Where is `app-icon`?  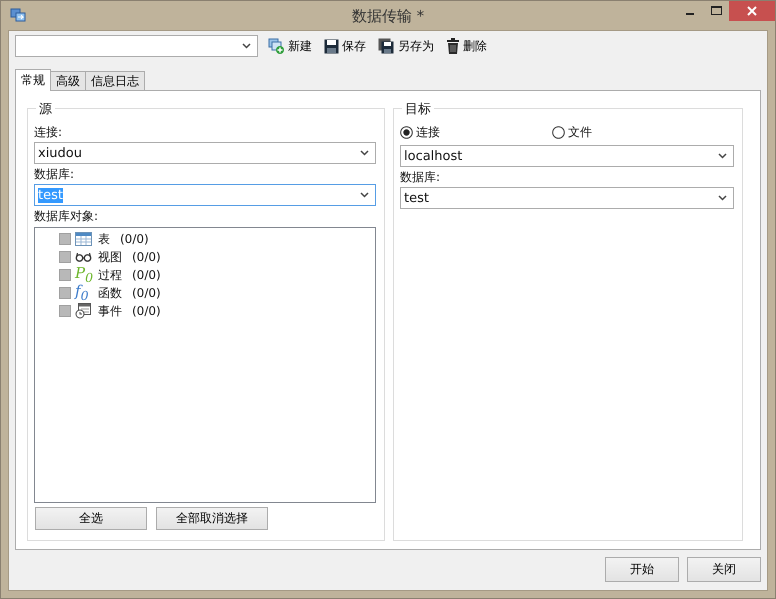 app-icon is located at coordinates (18, 15).